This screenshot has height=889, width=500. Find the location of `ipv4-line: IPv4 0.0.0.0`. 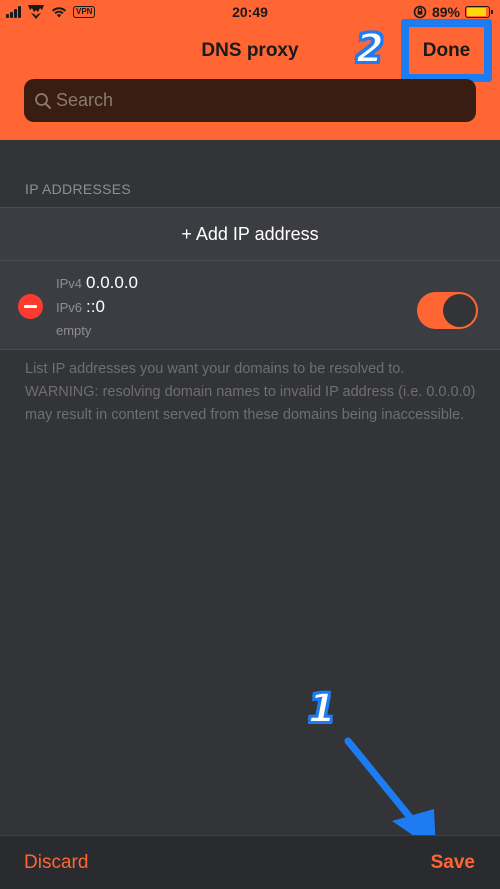

ipv4-line: IPv4 0.0.0.0 is located at coordinates (97, 283).